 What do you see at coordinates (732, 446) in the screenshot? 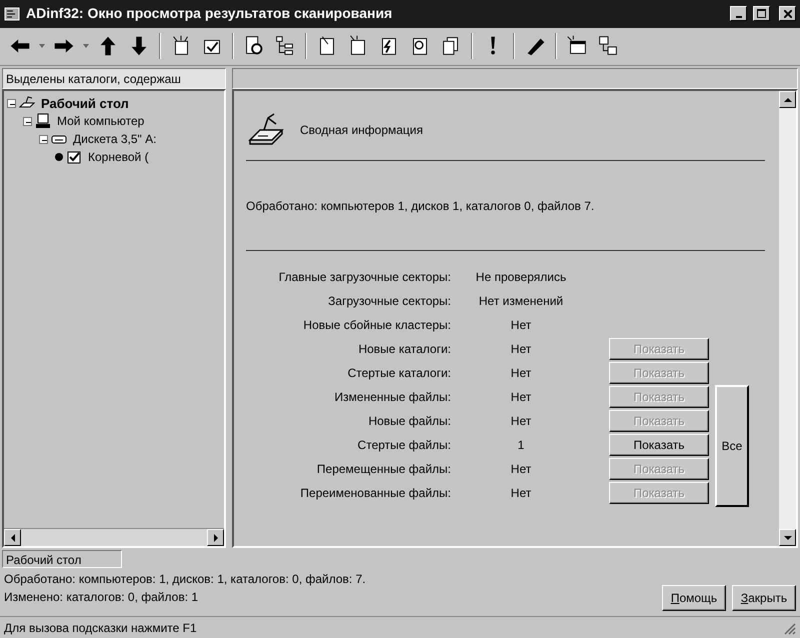
I see `all-button: Все` at bounding box center [732, 446].